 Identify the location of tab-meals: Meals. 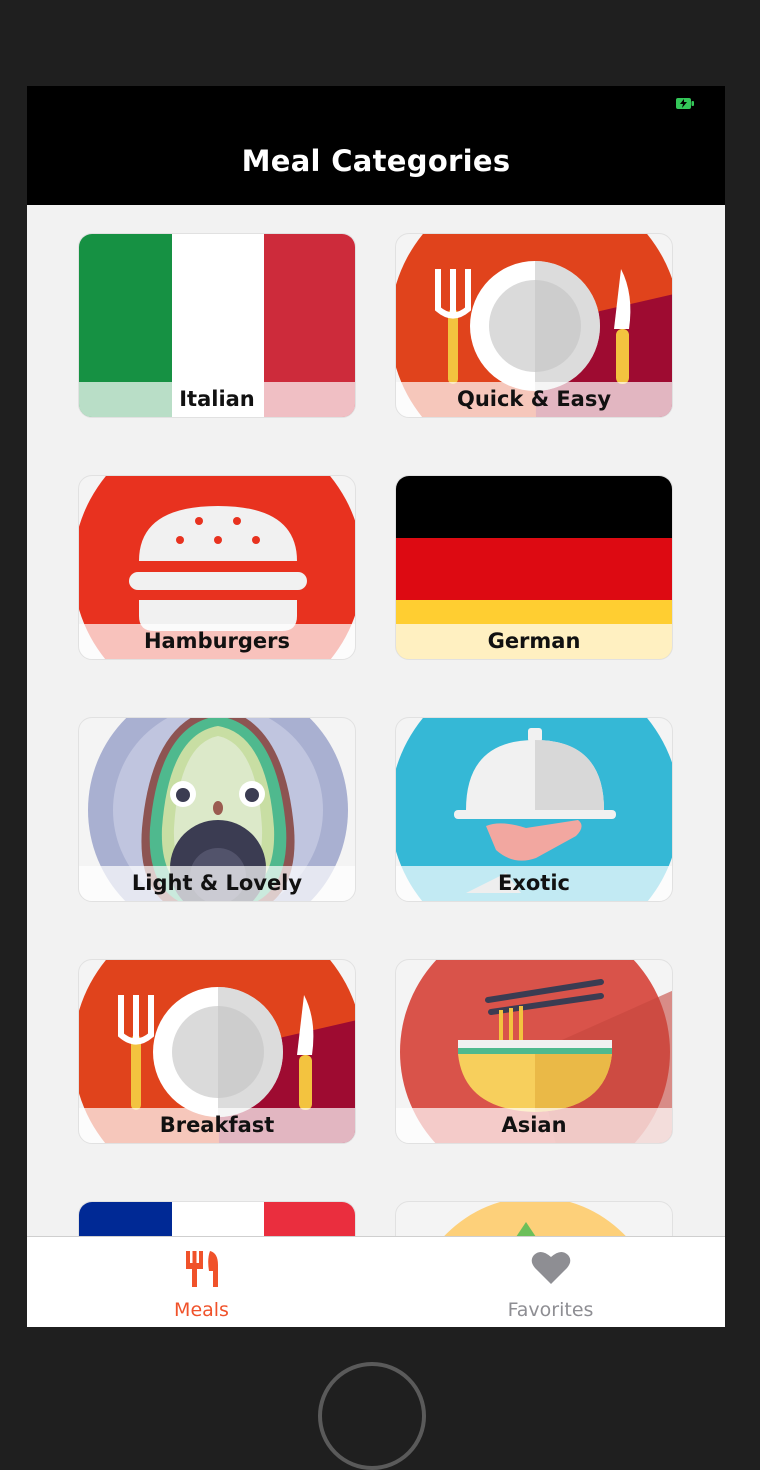
(201, 1282).